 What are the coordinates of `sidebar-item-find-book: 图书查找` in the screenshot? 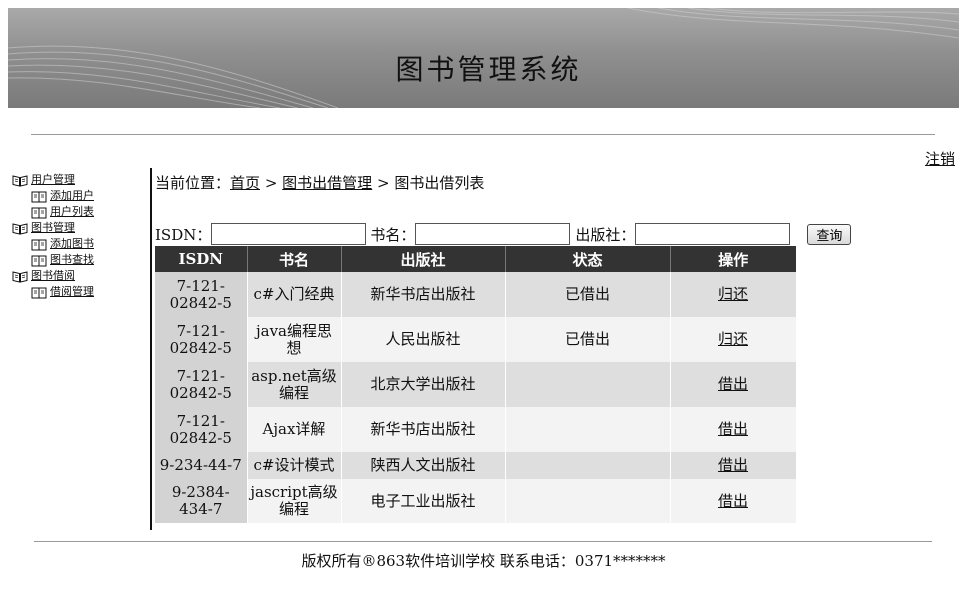 It's located at (79, 260).